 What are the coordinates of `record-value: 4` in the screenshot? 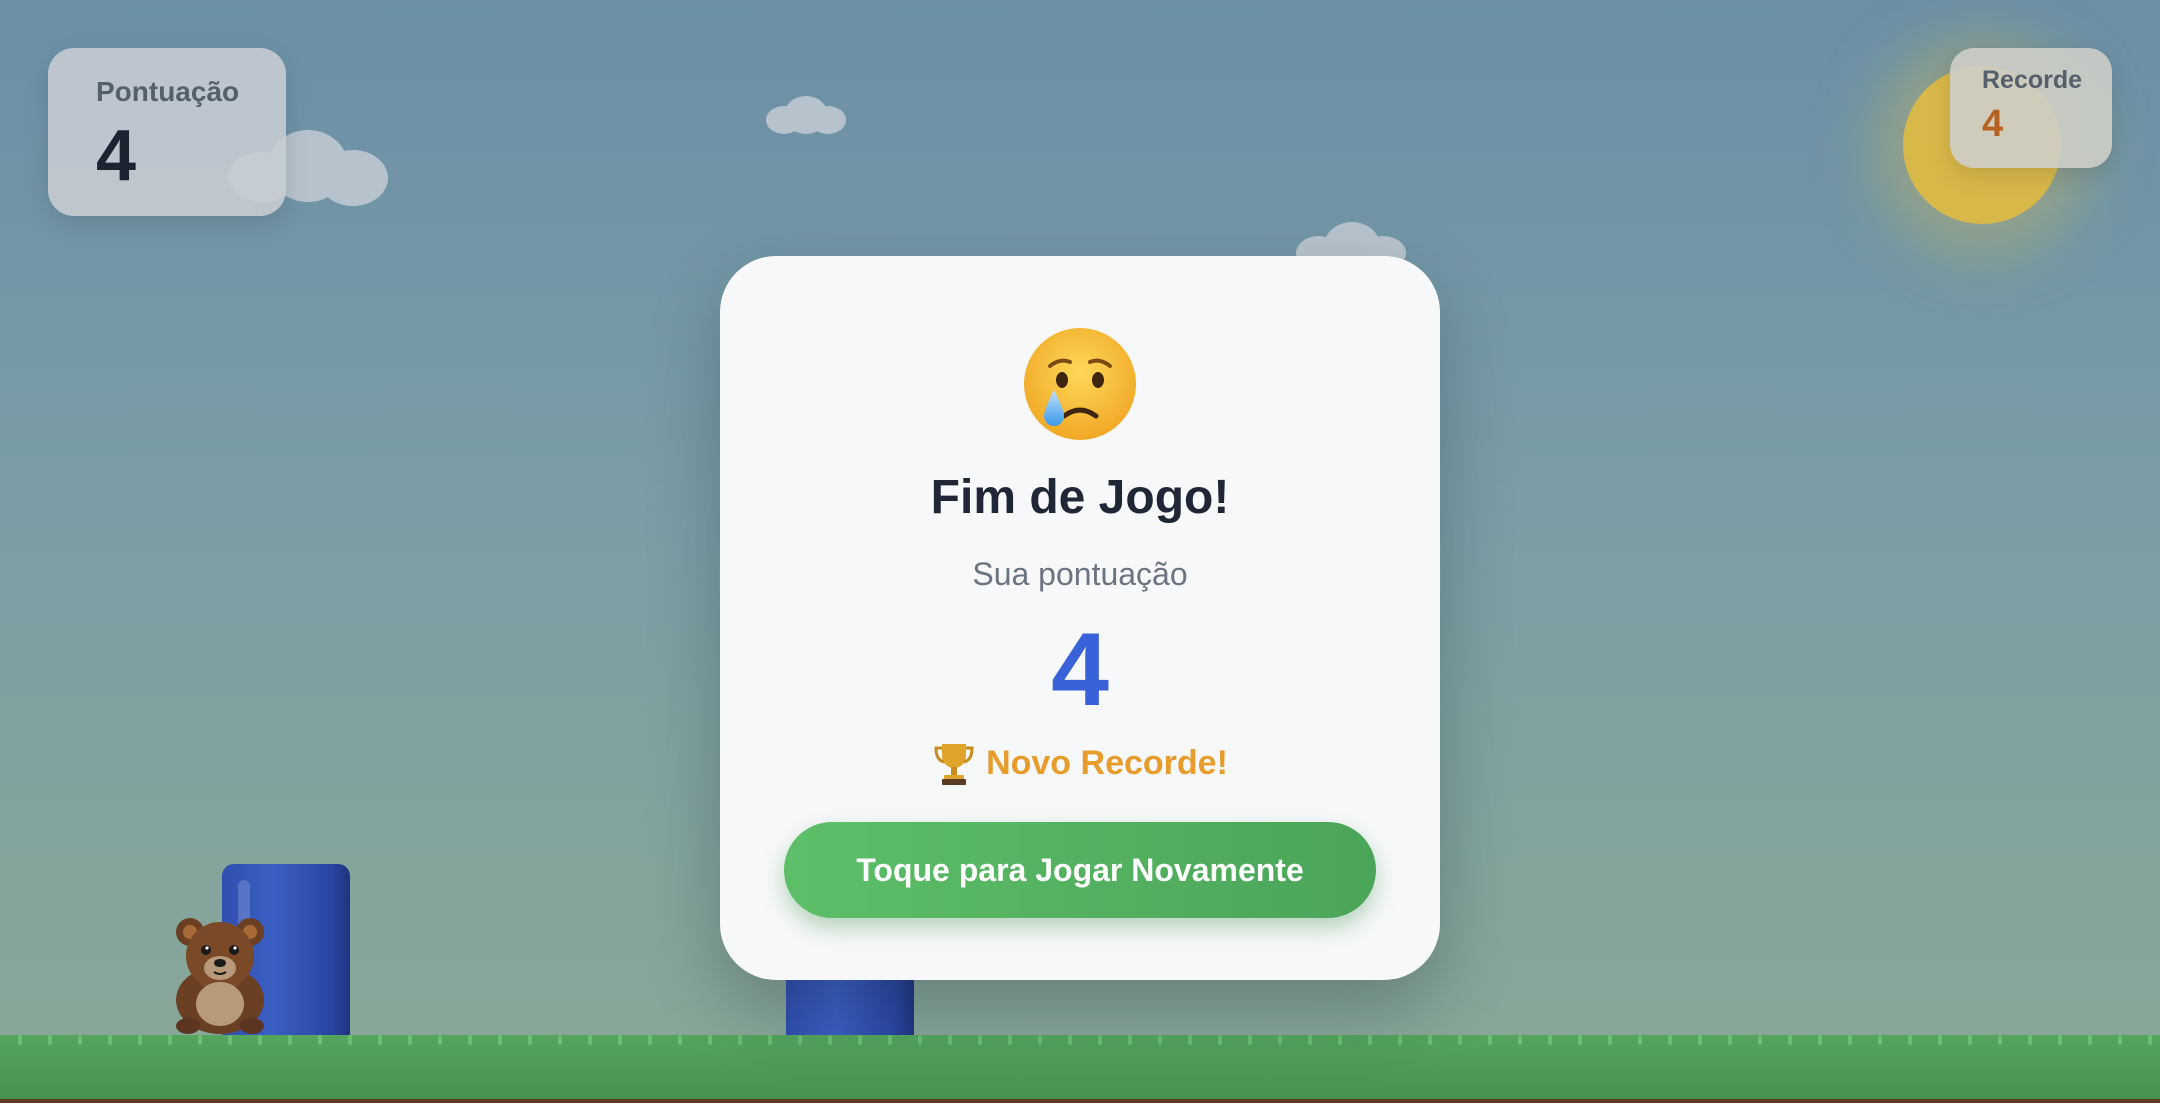 It's located at (1993, 124).